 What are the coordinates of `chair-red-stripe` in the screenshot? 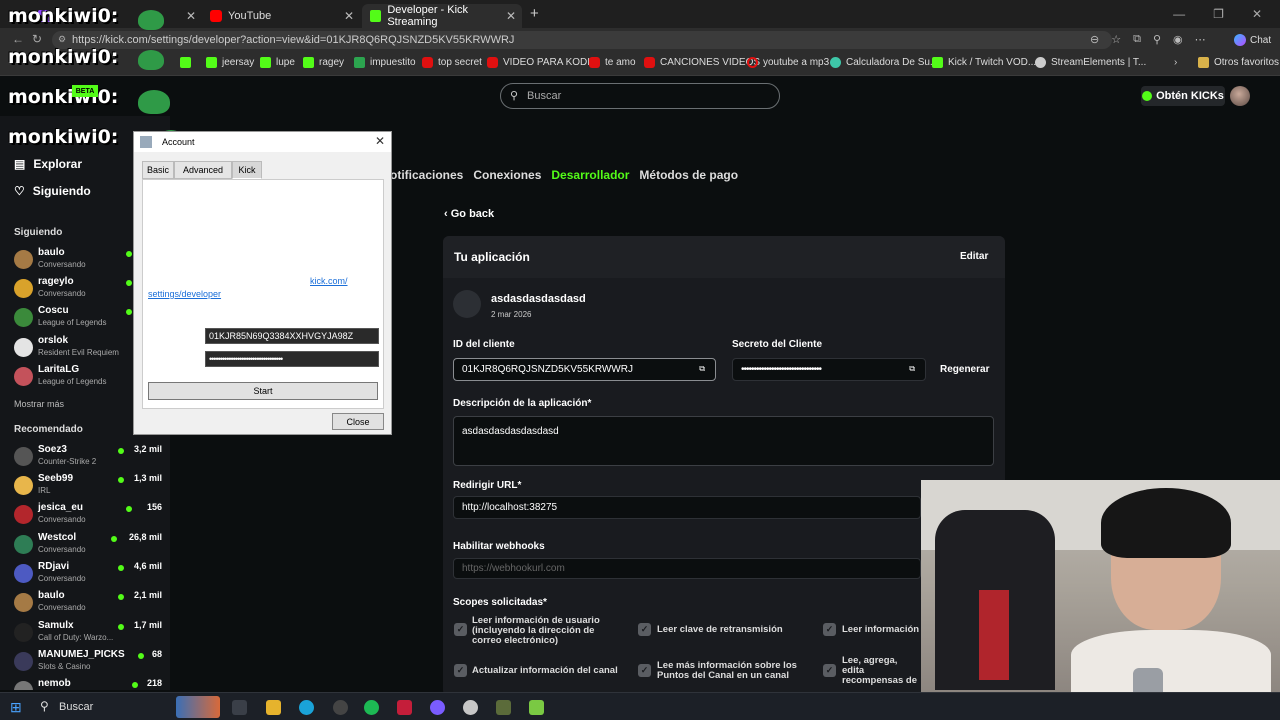 It's located at (994, 635).